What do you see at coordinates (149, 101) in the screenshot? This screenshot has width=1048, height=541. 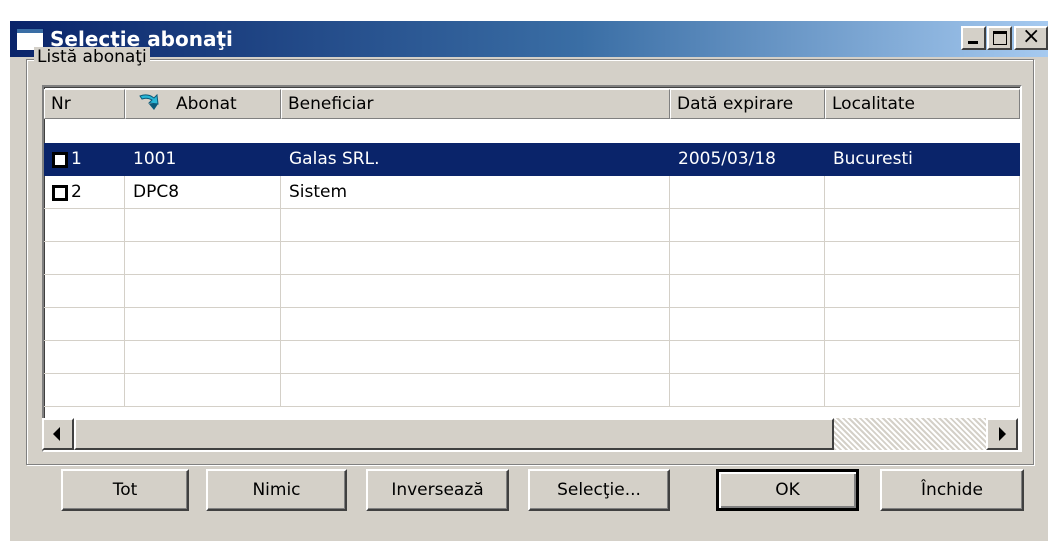 I see `sort-arrow-icon` at bounding box center [149, 101].